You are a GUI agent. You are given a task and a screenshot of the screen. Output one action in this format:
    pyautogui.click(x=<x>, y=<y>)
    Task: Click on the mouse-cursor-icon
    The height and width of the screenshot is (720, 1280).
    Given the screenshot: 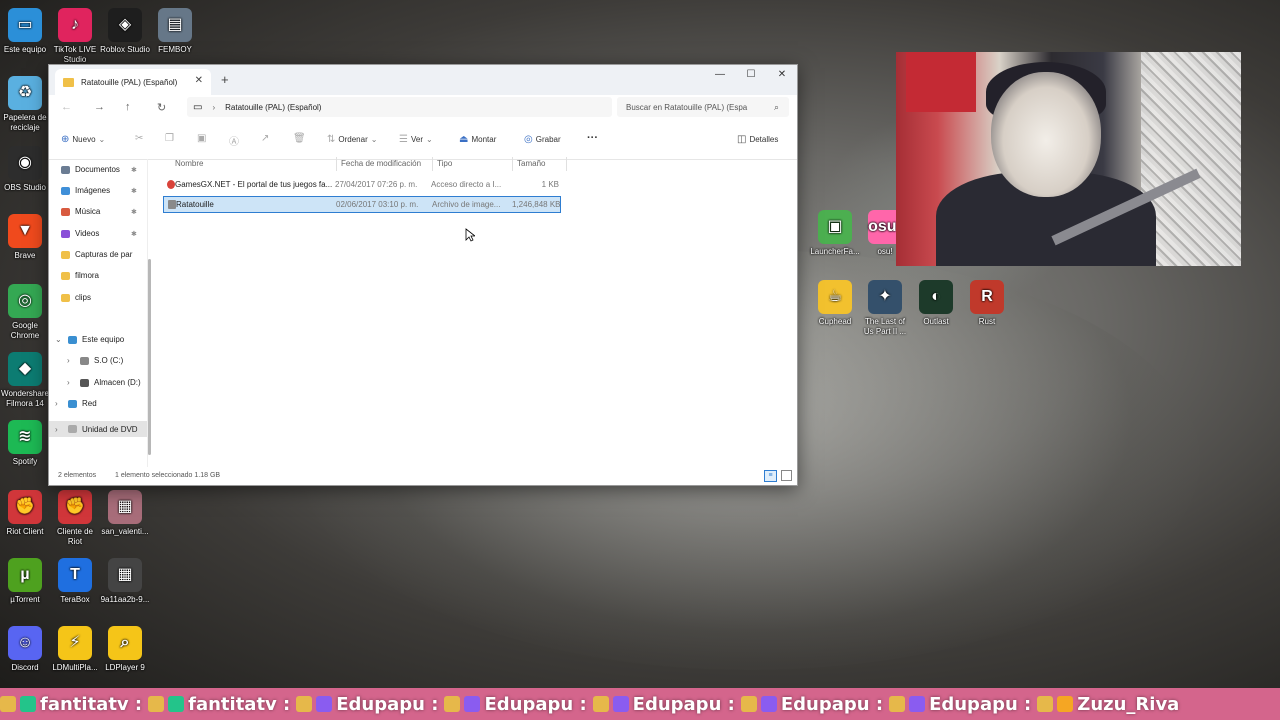 What is the action you would take?
    pyautogui.click(x=470, y=235)
    